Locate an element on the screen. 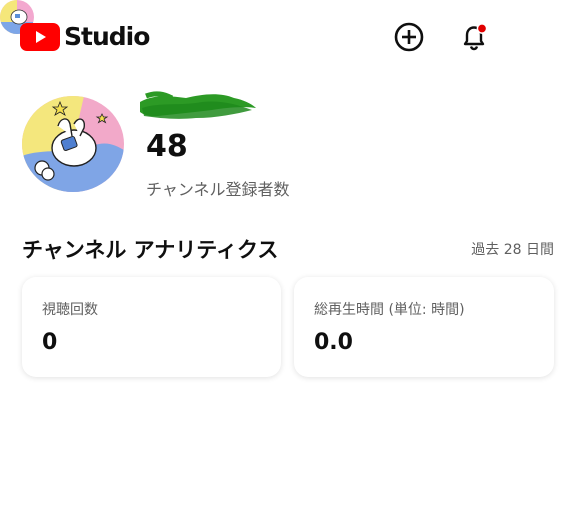 This screenshot has height=510, width=576. views-label: 視聴回数 is located at coordinates (70, 310).